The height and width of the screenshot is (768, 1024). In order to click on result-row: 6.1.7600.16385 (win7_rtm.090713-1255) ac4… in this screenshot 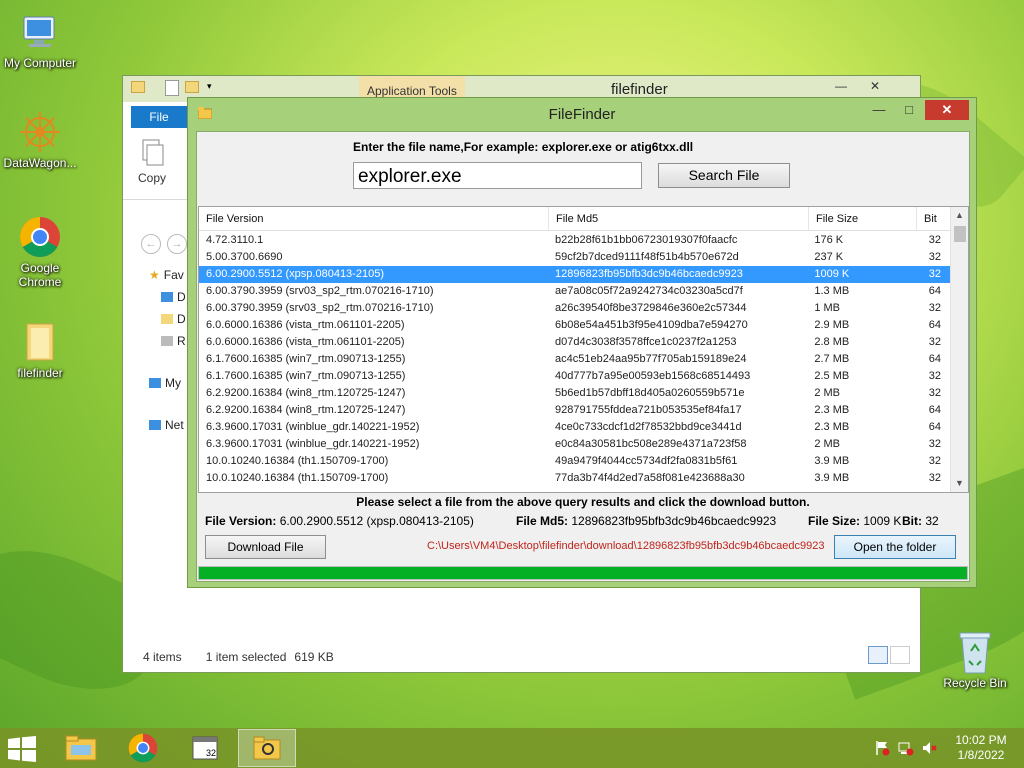, I will do `click(575, 359)`.